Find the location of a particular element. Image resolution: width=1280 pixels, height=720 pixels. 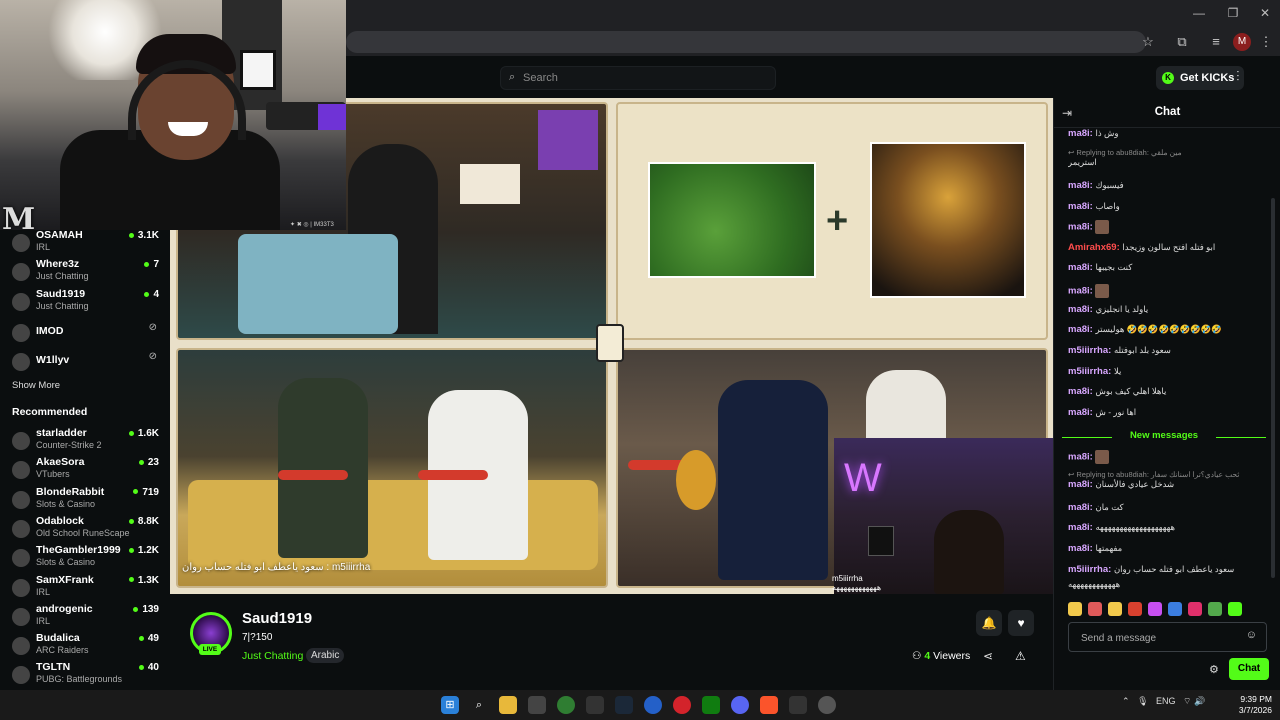

chat-message: ↩ Replying to abu8diah: مين ملقي استريمر is located at coordinates (1170, 158).